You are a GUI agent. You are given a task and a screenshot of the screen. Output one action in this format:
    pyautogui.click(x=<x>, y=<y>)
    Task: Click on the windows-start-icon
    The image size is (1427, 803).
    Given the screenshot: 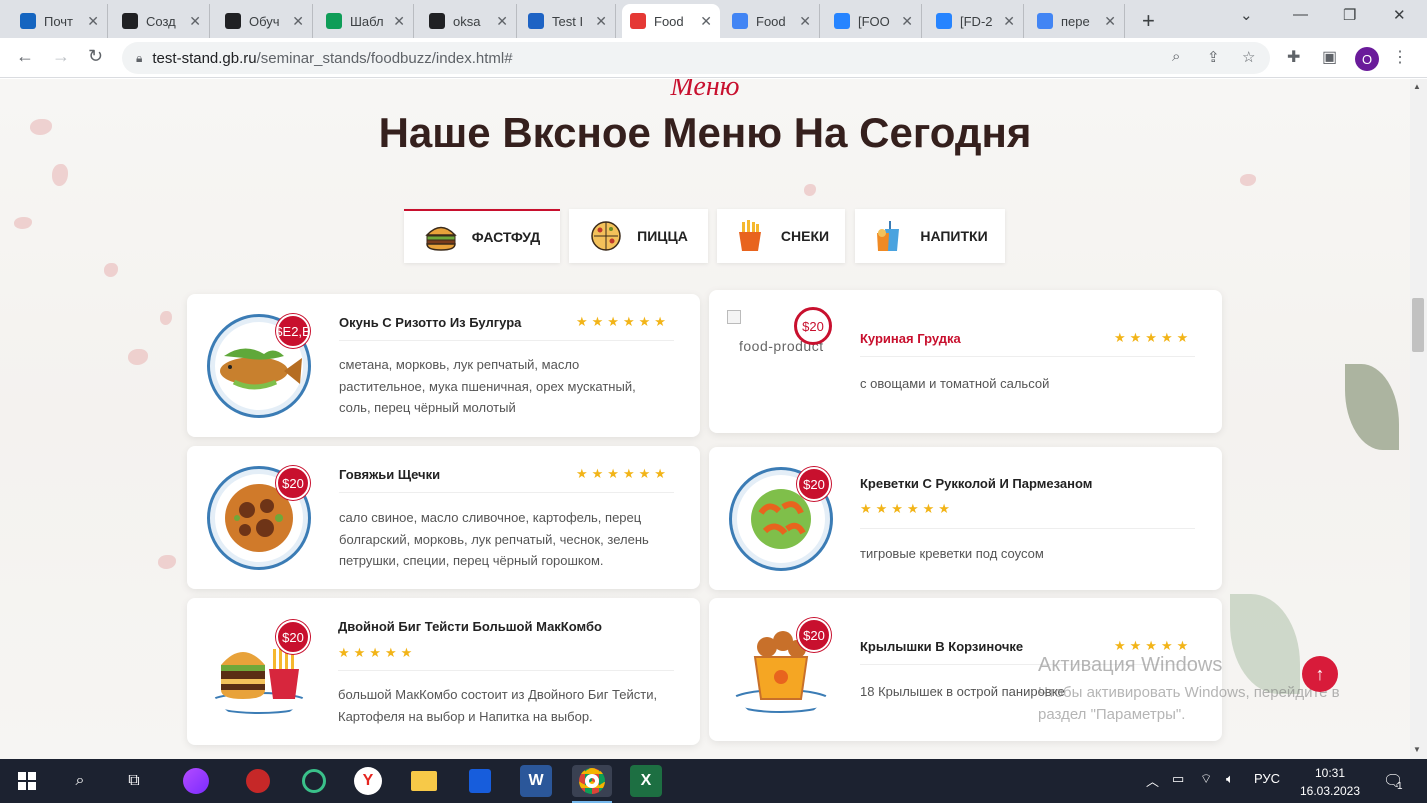 What is the action you would take?
    pyautogui.click(x=27, y=781)
    